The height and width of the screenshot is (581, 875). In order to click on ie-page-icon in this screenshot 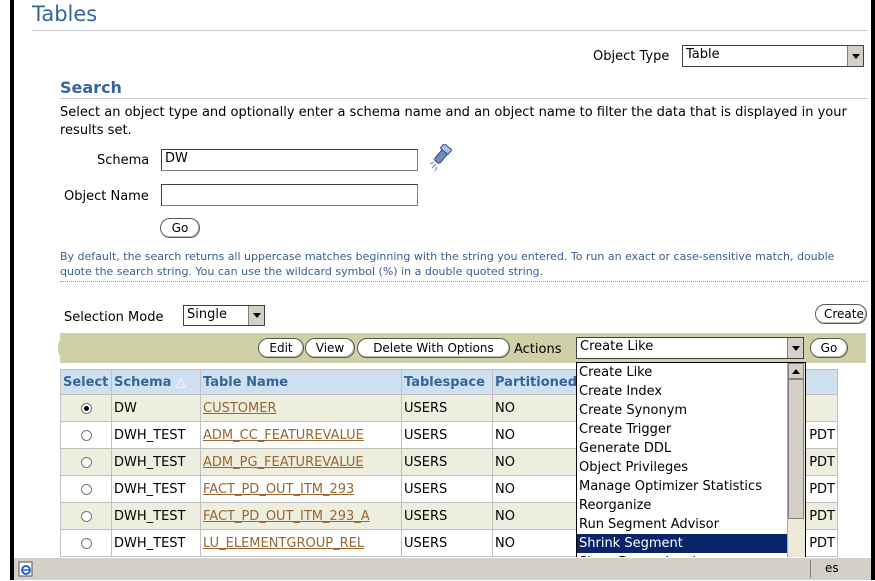, I will do `click(26, 569)`.